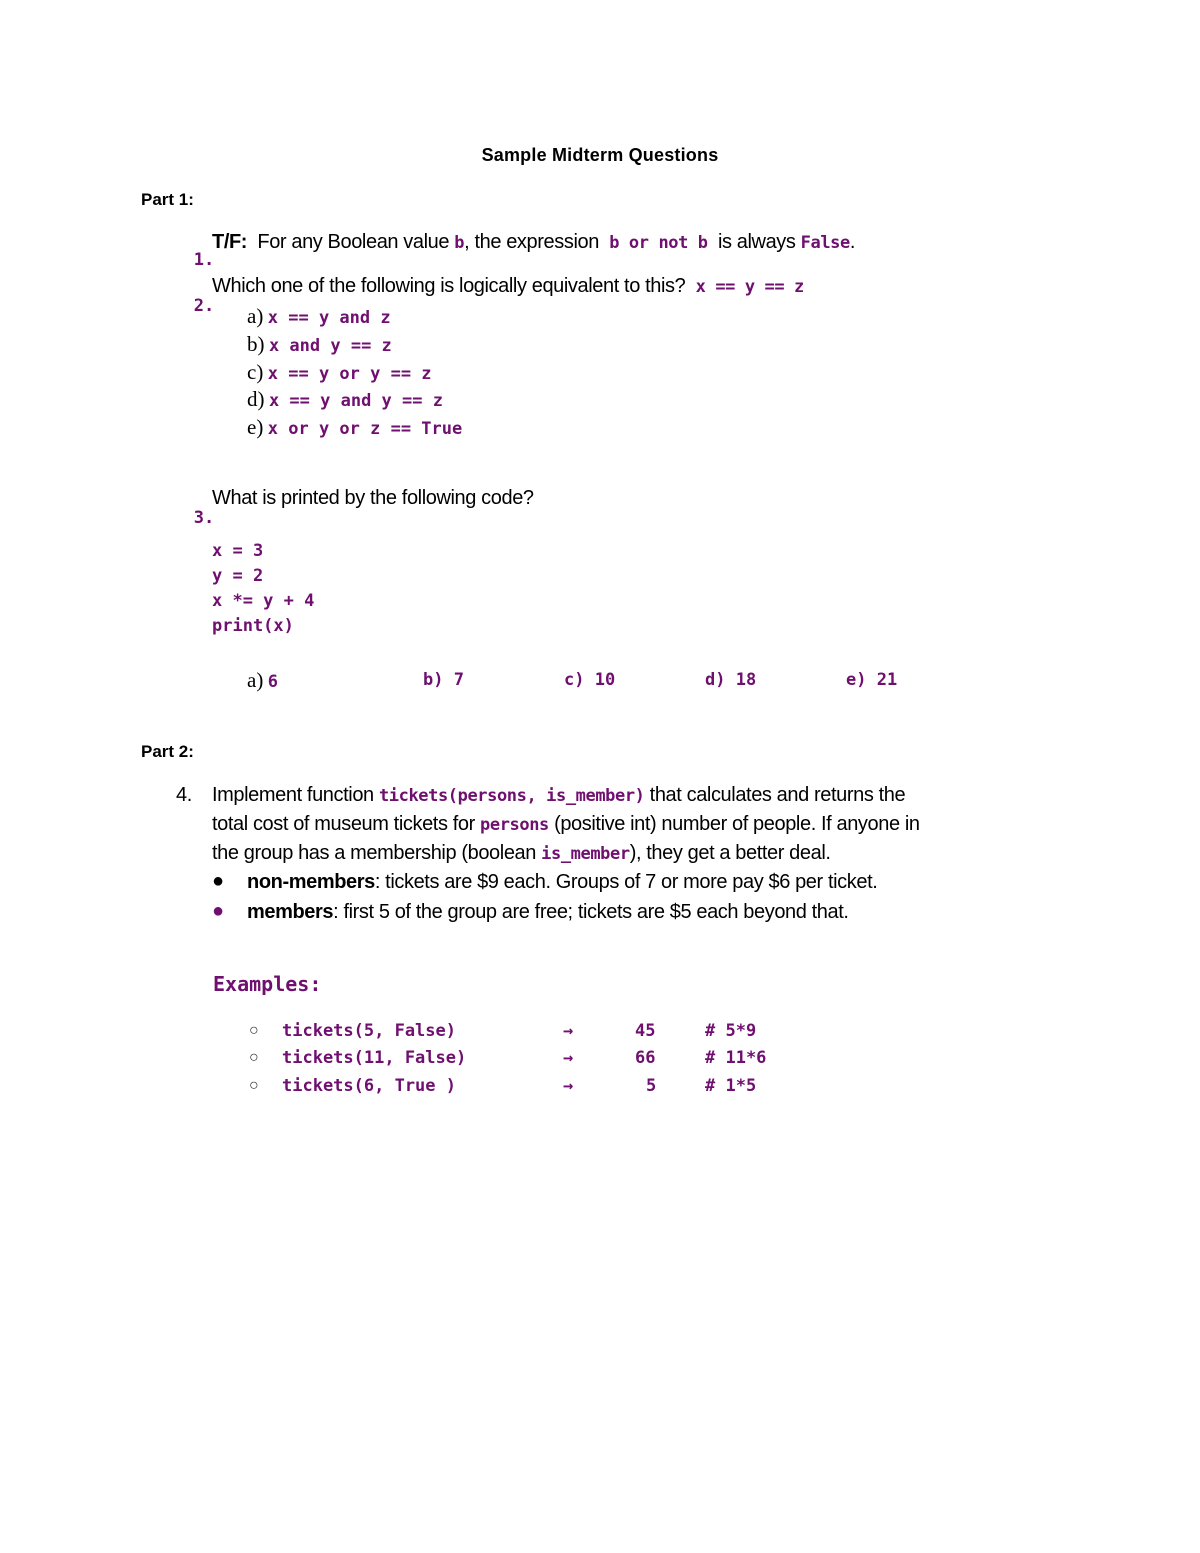 This screenshot has width=1200, height=1553. What do you see at coordinates (255, 316) in the screenshot?
I see `option-letter: a)` at bounding box center [255, 316].